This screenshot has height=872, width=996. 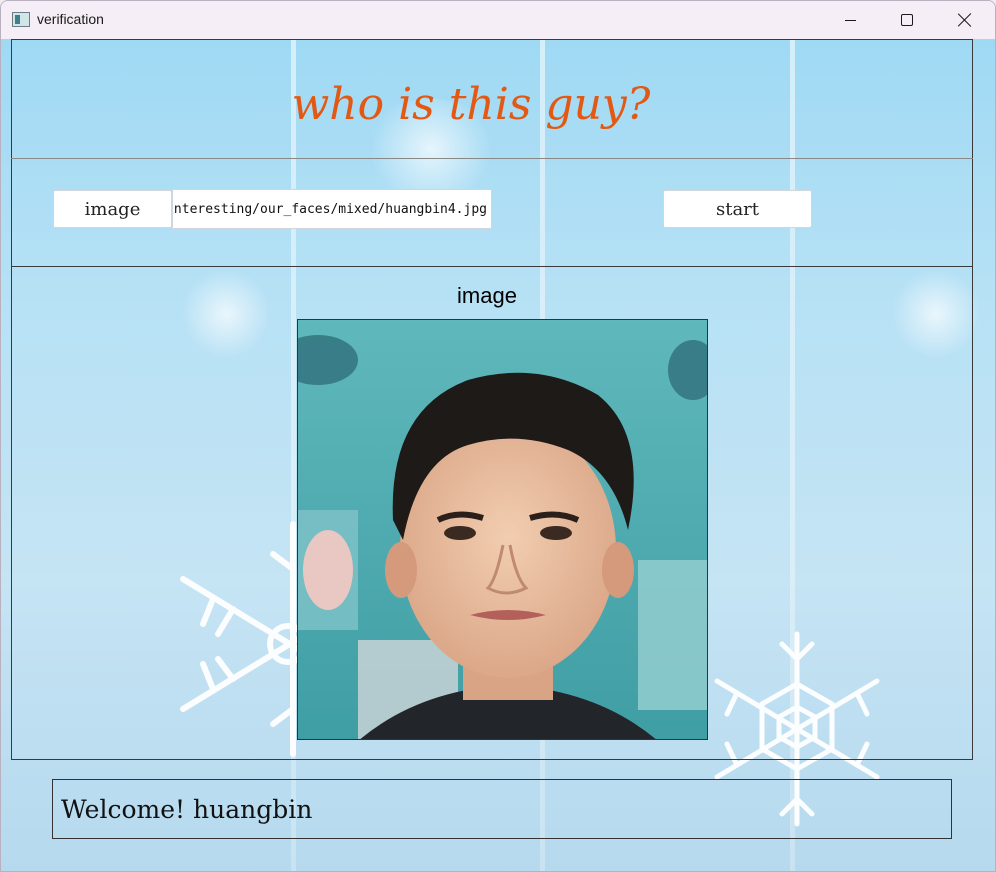 I want to click on window-title: verification, so click(x=70, y=19).